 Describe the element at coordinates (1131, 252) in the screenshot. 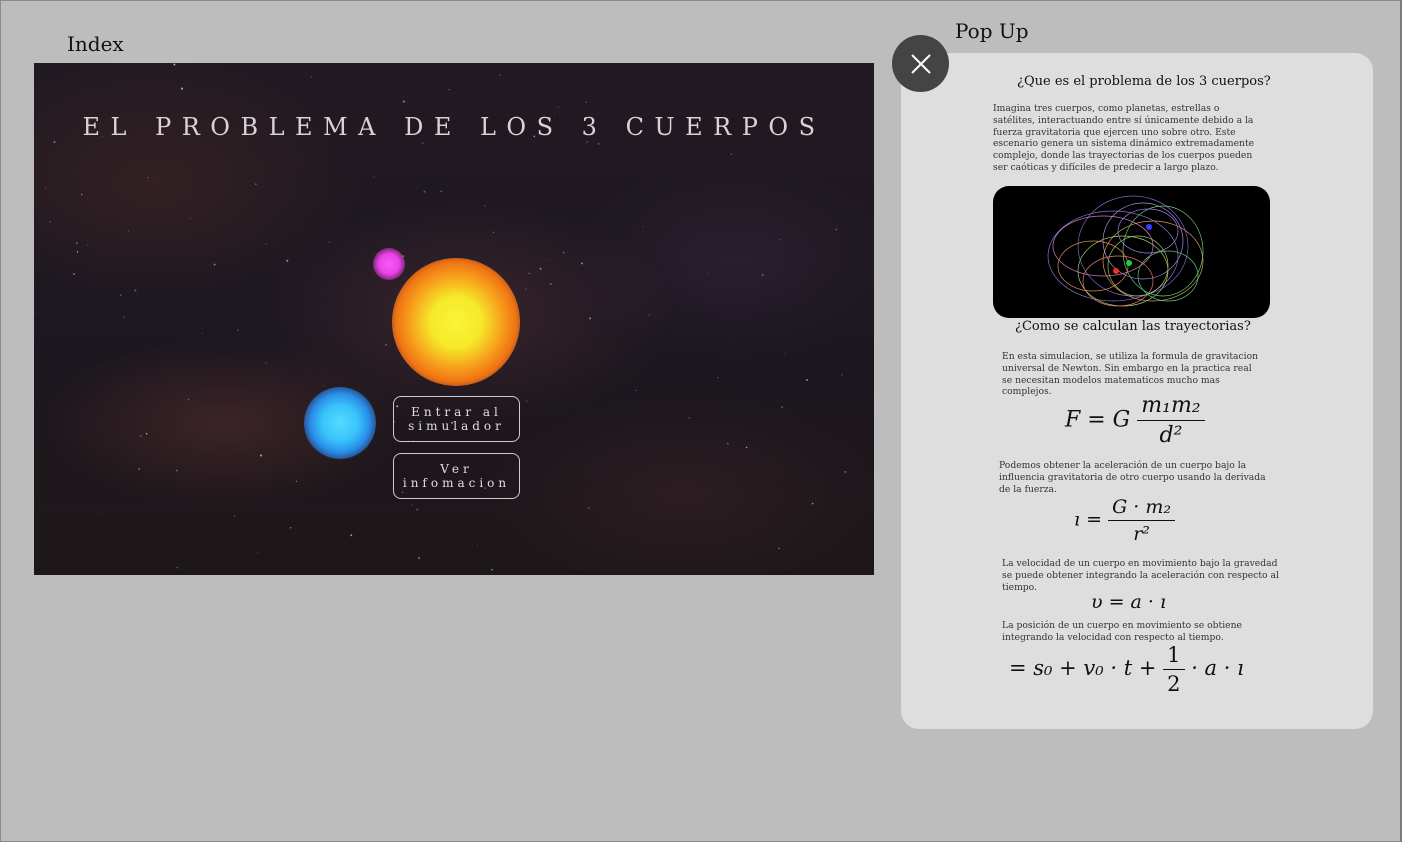

I see `orbit-image` at that location.